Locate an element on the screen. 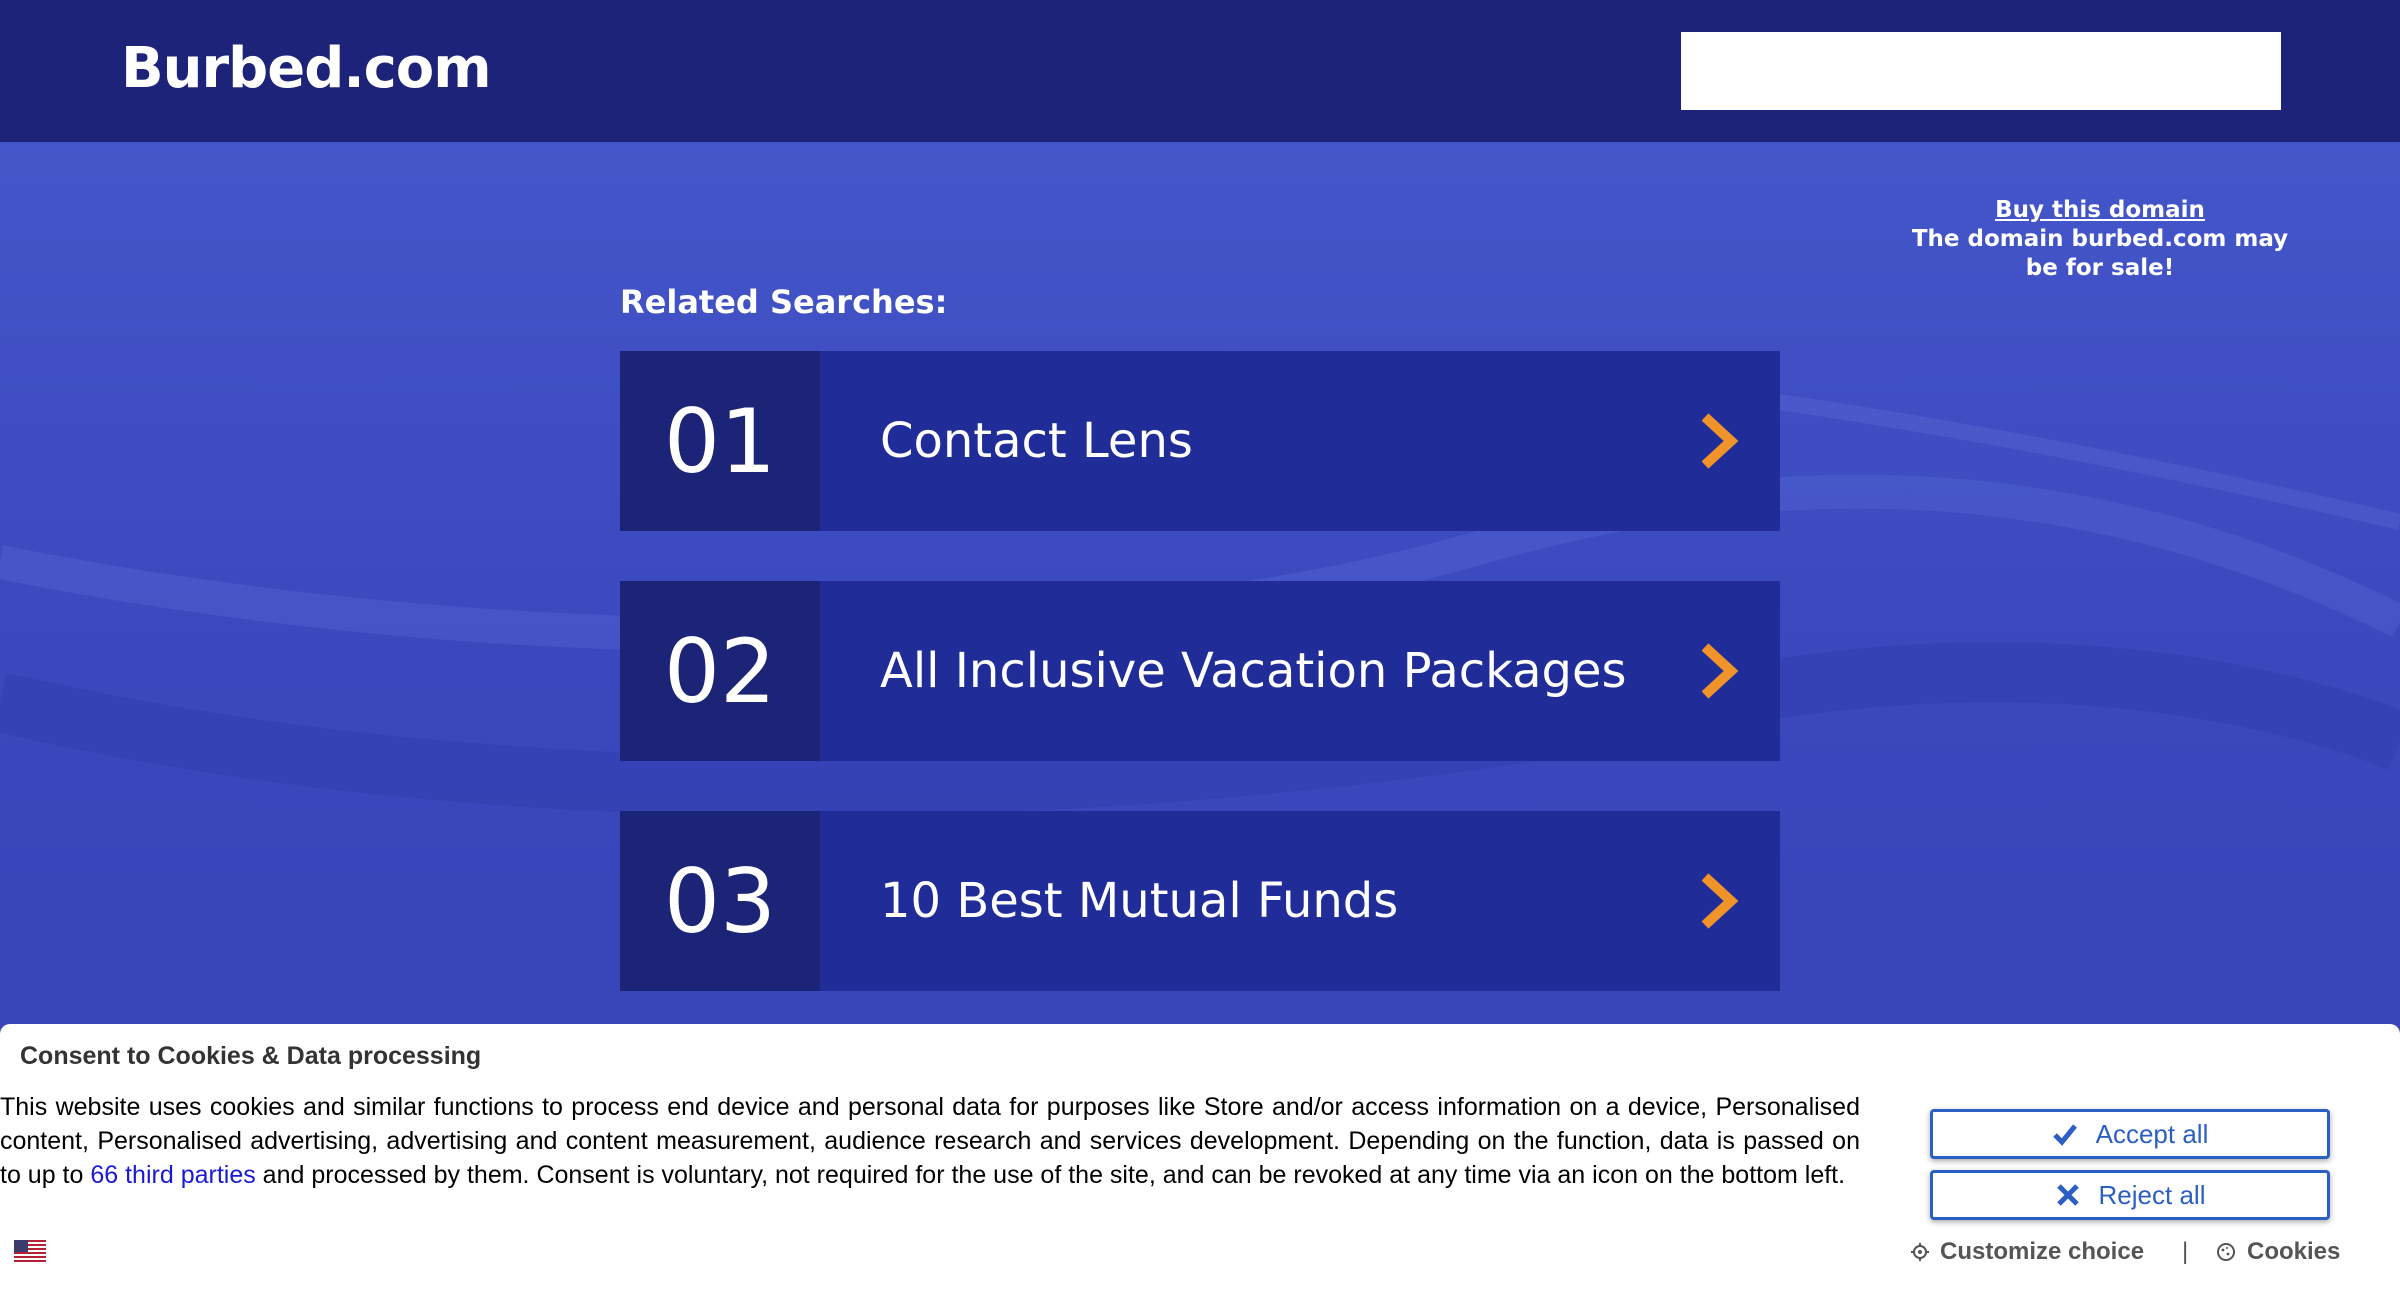 The width and height of the screenshot is (2400, 1298). result-label: Contact Lens is located at coordinates (1036, 441).